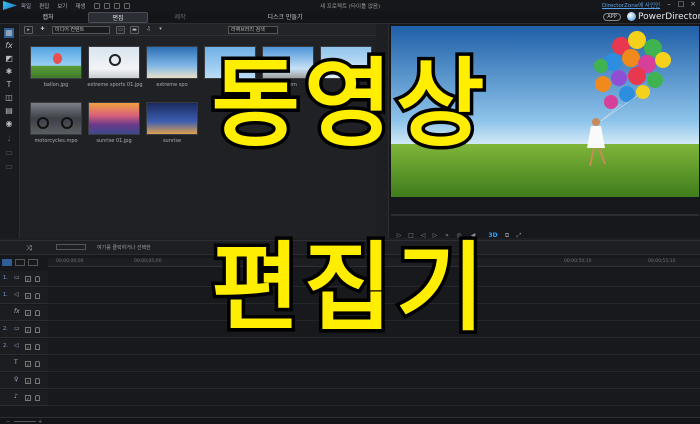  What do you see at coordinates (28, 30) in the screenshot?
I see `import-icon: ▸` at bounding box center [28, 30].